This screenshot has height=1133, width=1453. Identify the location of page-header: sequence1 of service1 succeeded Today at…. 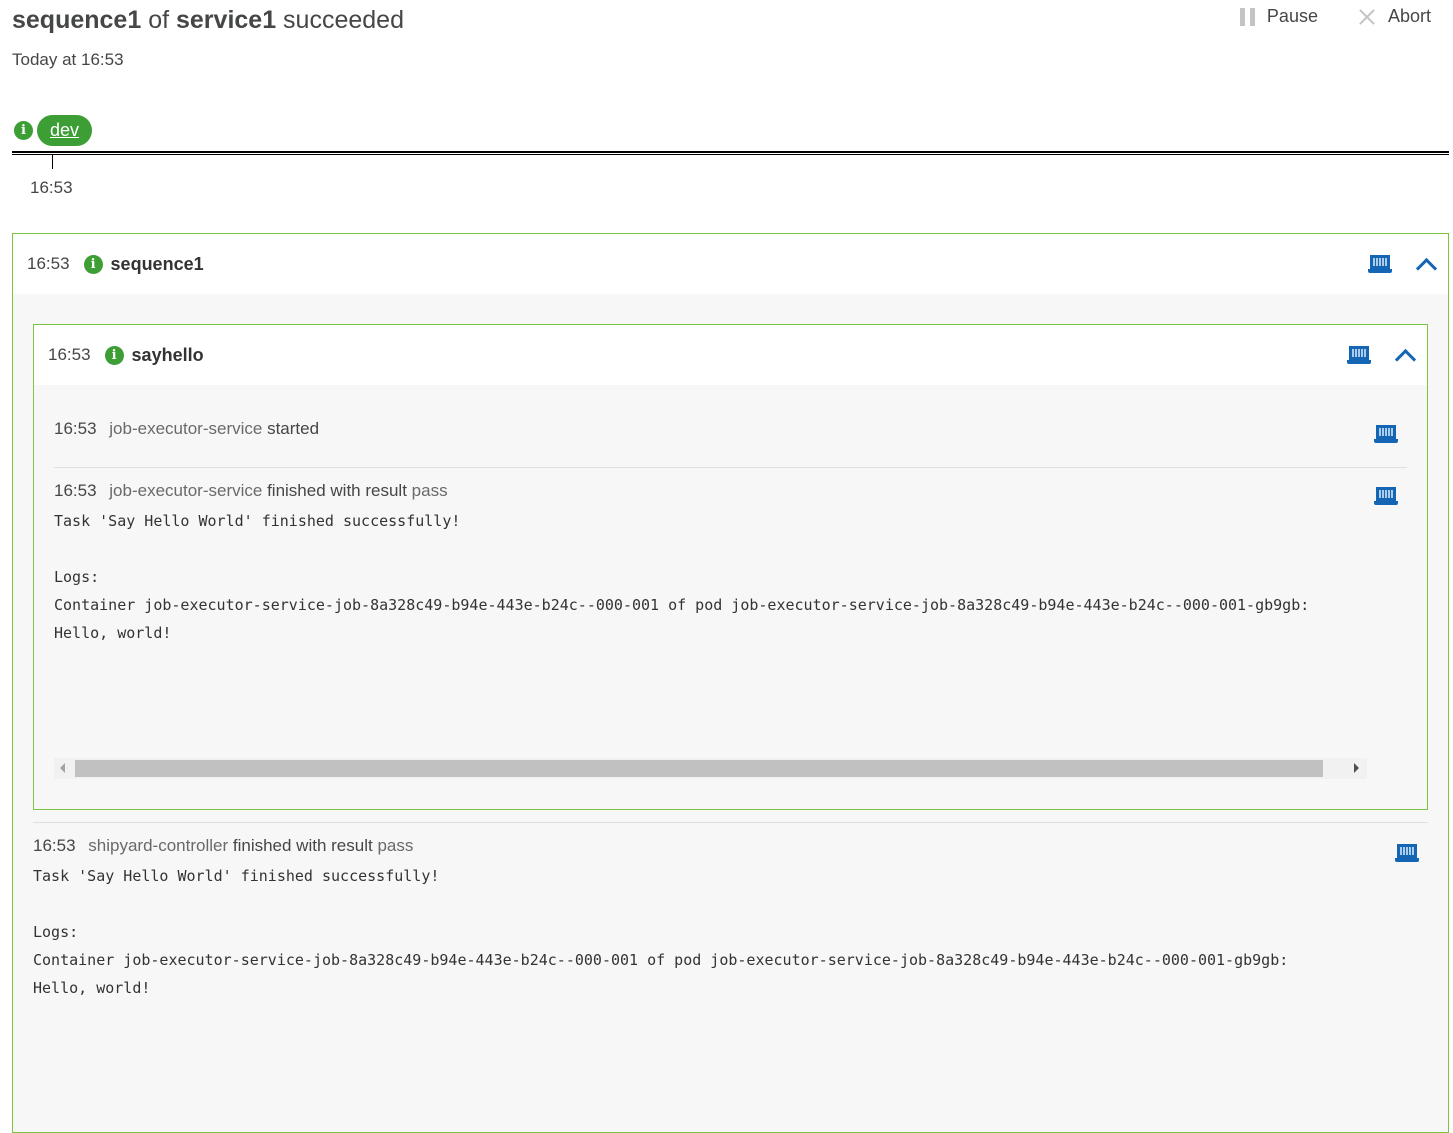
(732, 37).